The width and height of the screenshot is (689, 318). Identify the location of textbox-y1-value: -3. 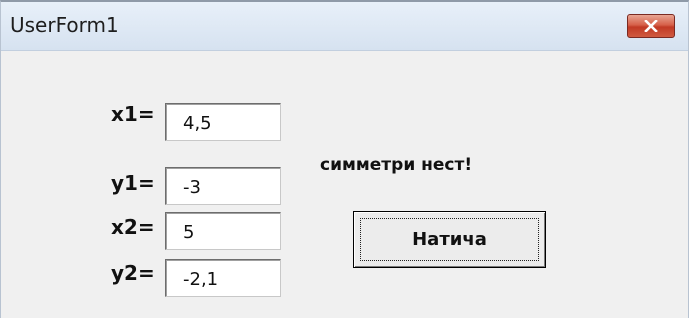
(192, 187).